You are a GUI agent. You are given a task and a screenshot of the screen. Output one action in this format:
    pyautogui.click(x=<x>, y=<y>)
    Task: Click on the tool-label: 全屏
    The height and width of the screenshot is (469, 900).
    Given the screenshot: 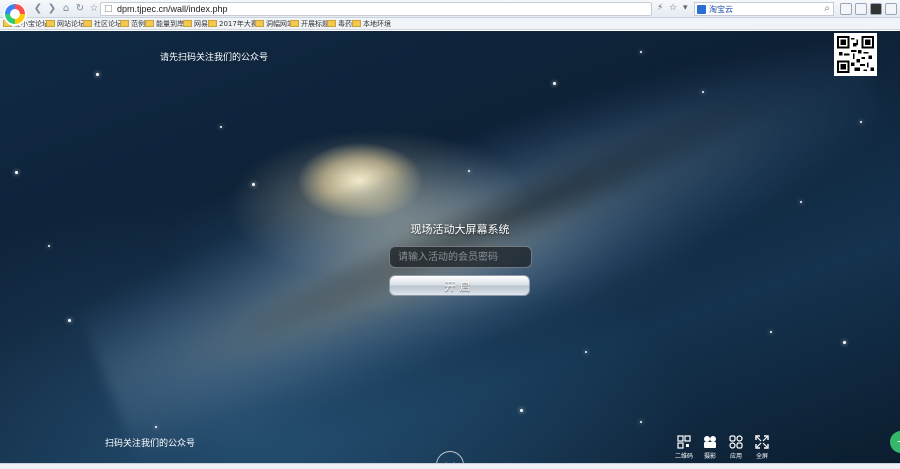 What is the action you would take?
    pyautogui.click(x=761, y=456)
    